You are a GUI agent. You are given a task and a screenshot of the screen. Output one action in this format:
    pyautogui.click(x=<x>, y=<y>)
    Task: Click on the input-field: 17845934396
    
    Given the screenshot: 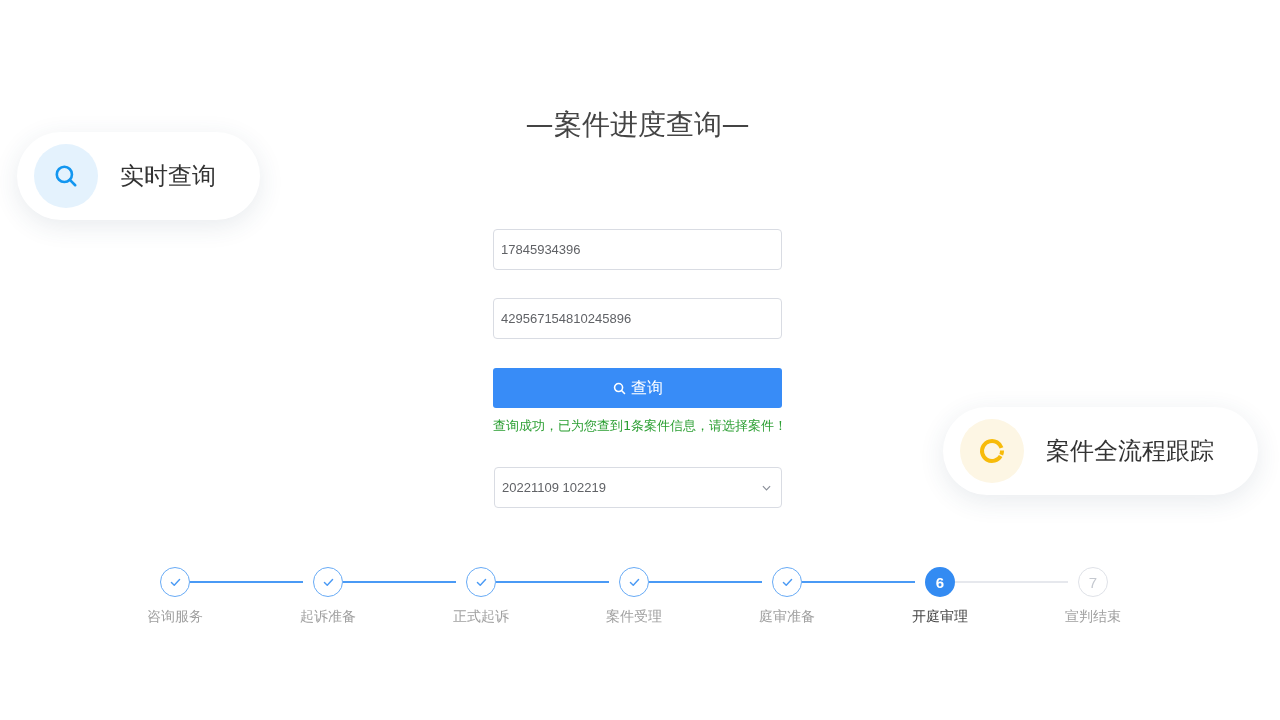 What is the action you would take?
    pyautogui.click(x=637, y=249)
    